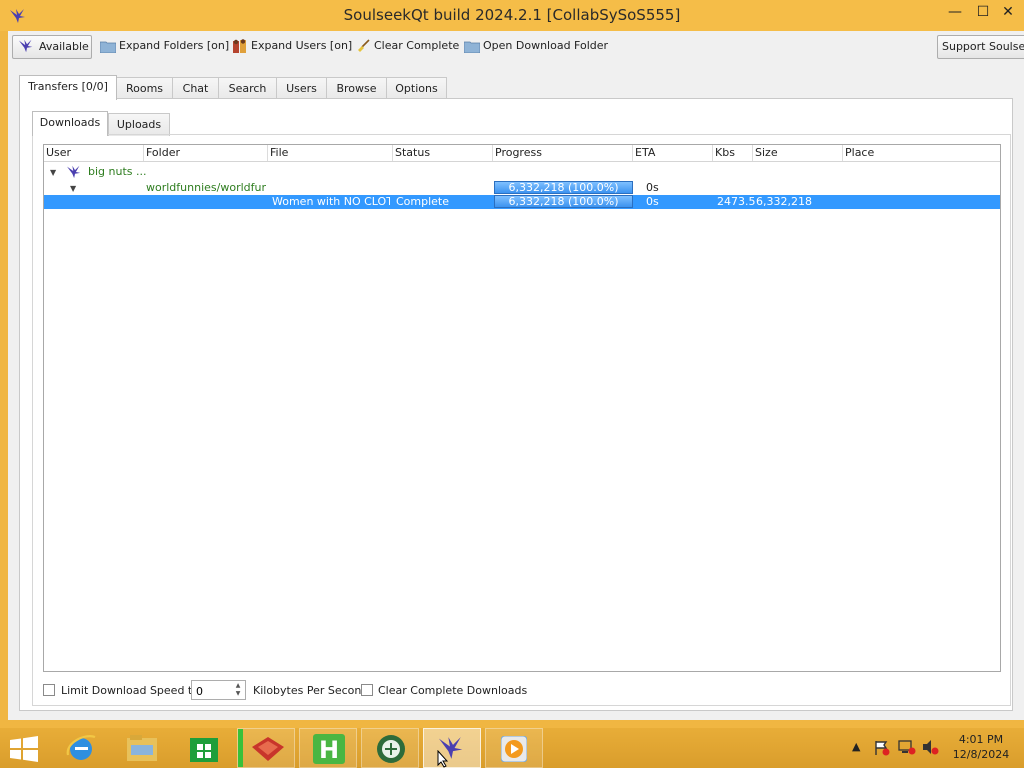 This screenshot has width=1024, height=768. Describe the element at coordinates (652, 201) in the screenshot. I see `file-eta: 0s` at that location.